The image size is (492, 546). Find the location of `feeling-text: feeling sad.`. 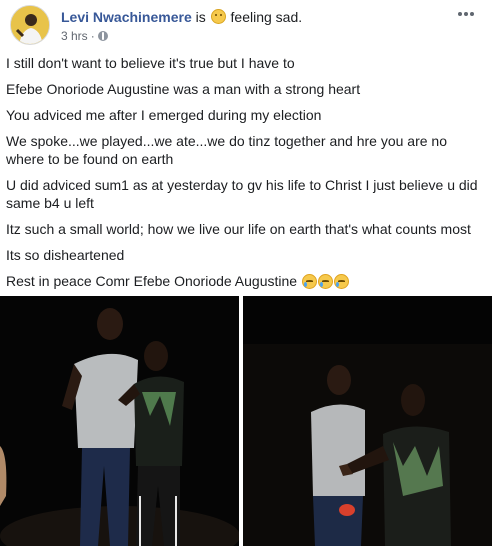

feeling-text: feeling sad. is located at coordinates (266, 17).